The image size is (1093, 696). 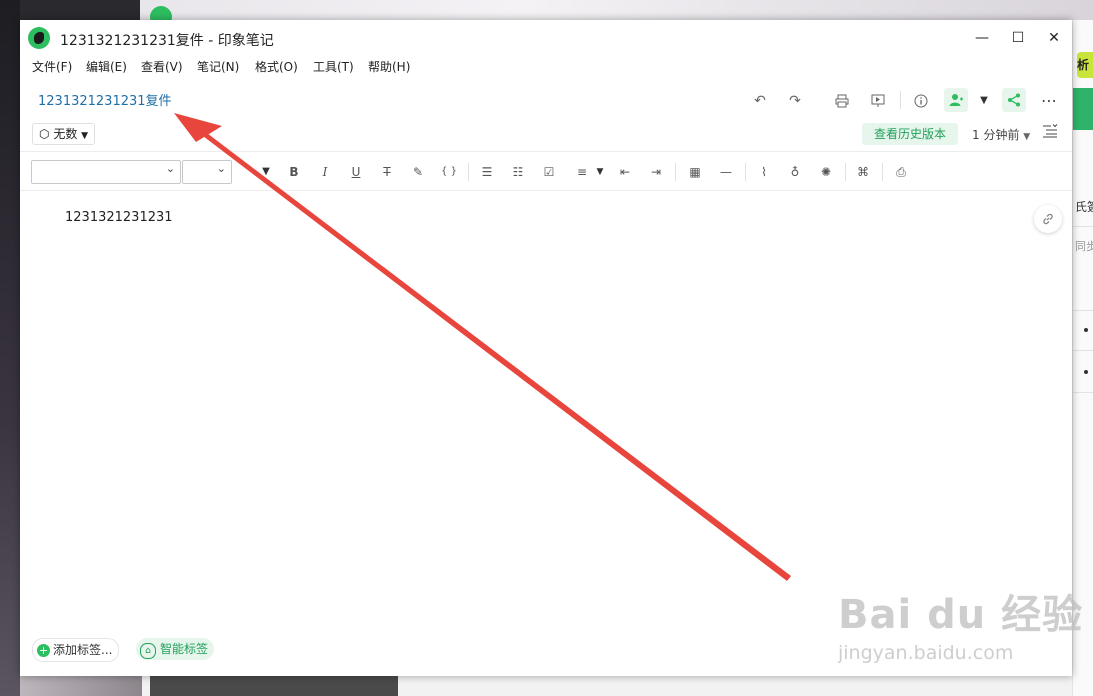 I want to click on baidu-watermark: Bai du 经验 jingyan.baidu.com, so click(x=960, y=623).